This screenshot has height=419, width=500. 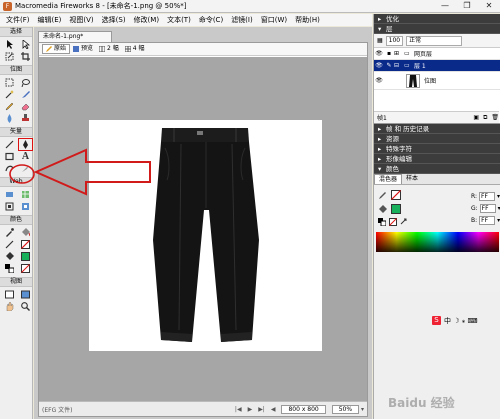 What do you see at coordinates (399, 149) in the screenshot?
I see `special-chars-panel-title: 特殊字符` at bounding box center [399, 149].